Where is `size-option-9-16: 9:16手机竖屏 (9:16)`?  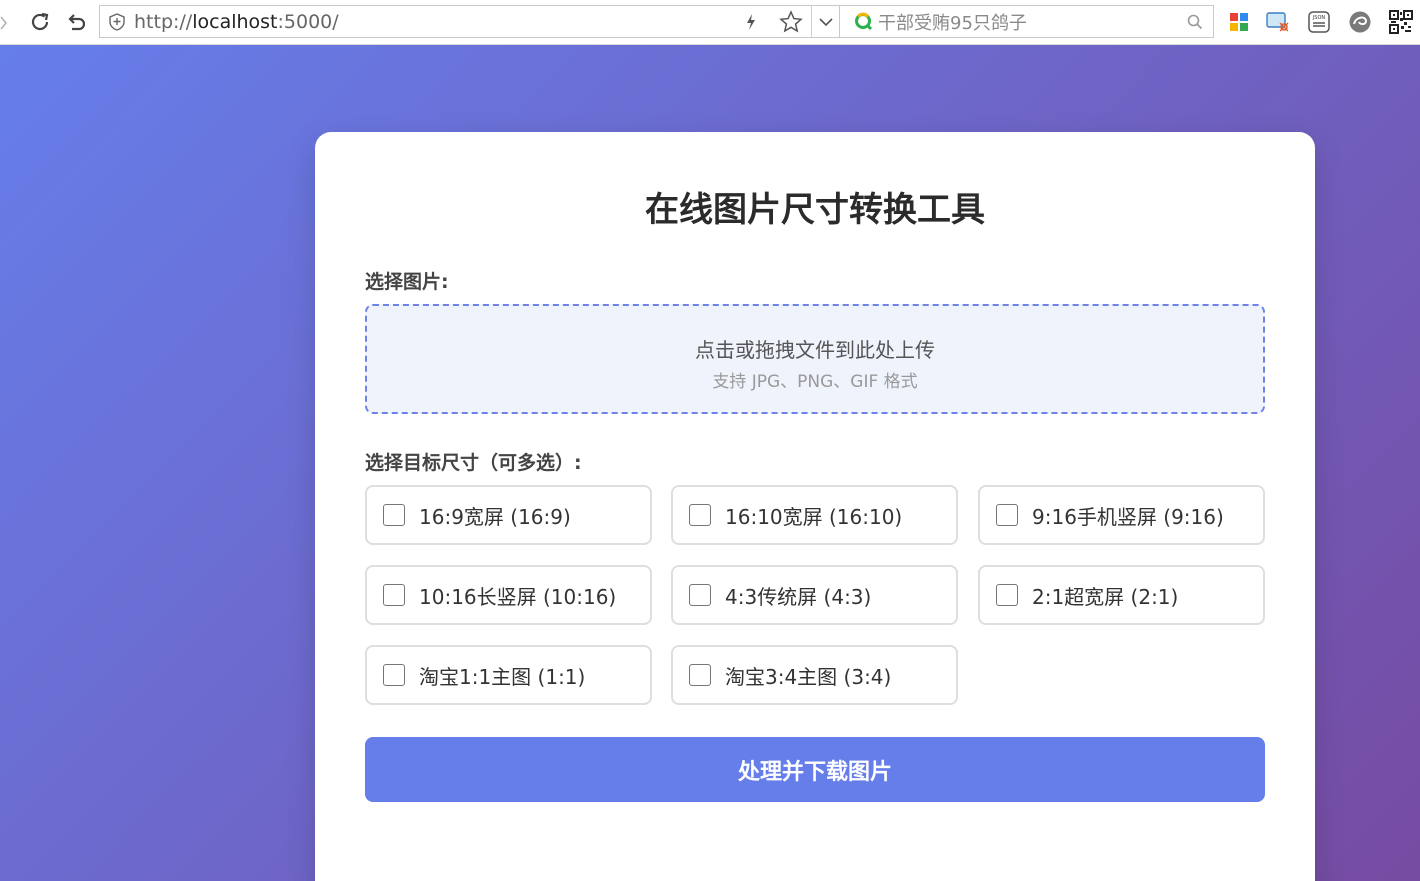
size-option-9-16: 9:16手机竖屏 (9:16) is located at coordinates (1121, 515).